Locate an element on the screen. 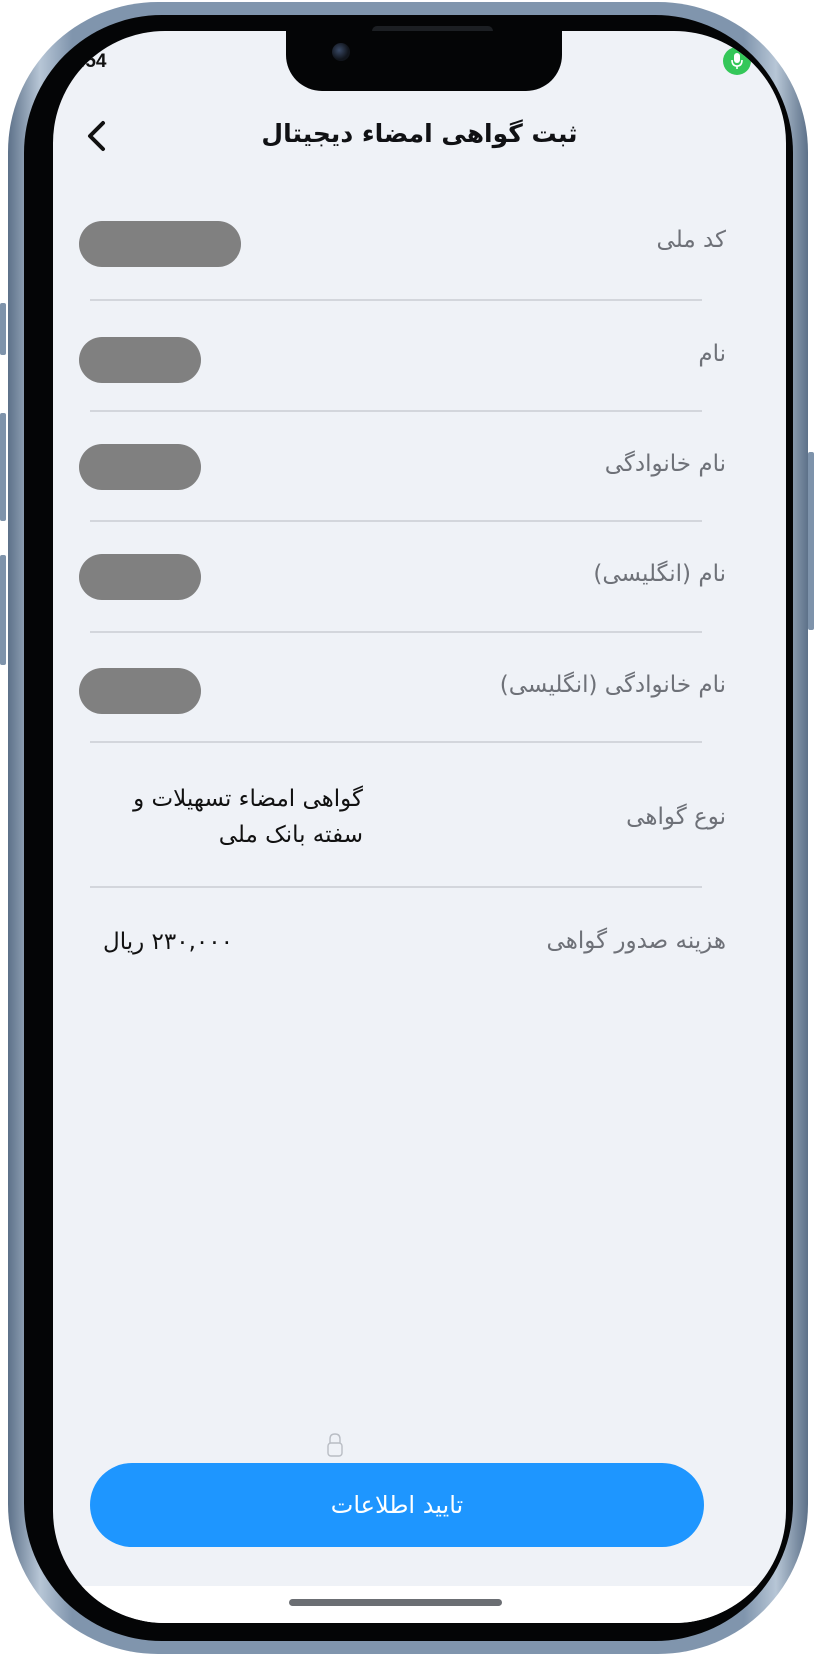  volume-down-button is located at coordinates (3, 610).